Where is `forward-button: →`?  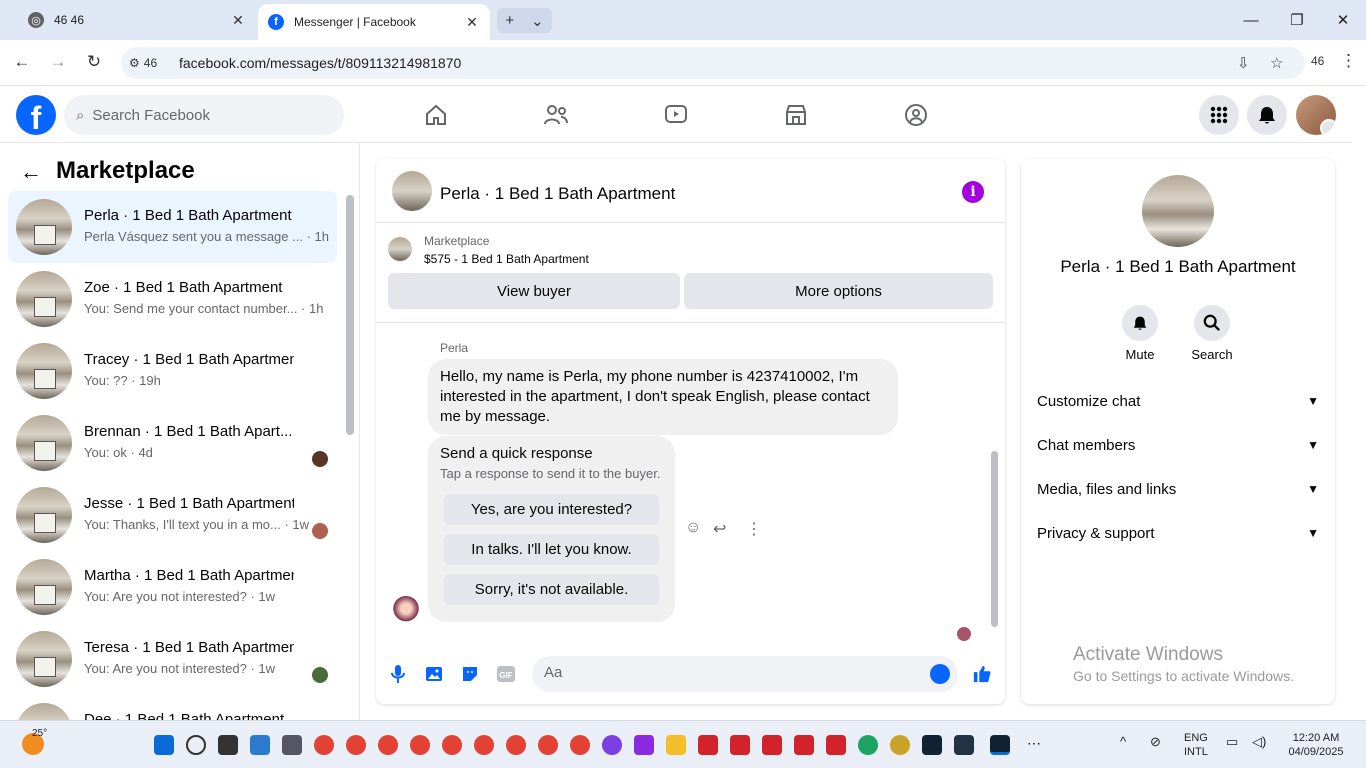 forward-button: → is located at coordinates (58, 63).